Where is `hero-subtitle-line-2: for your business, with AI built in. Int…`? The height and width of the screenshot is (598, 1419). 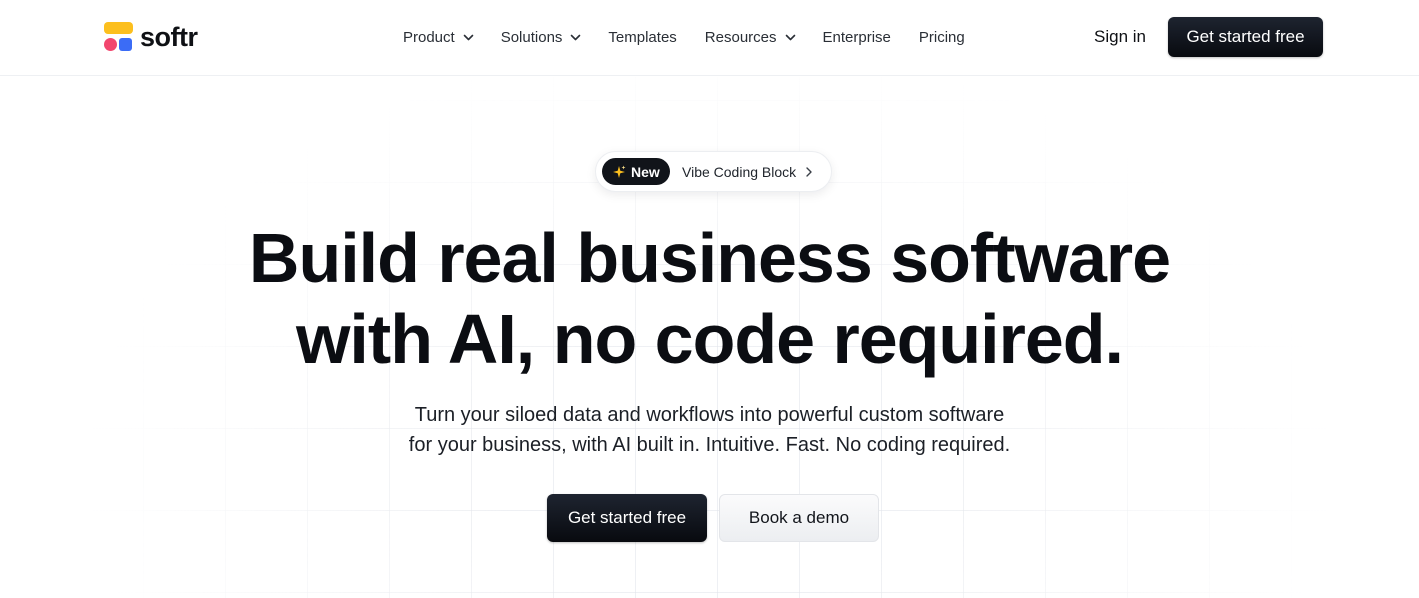
hero-subtitle-line-2: for your business, with AI built in. Int… is located at coordinates (709, 445).